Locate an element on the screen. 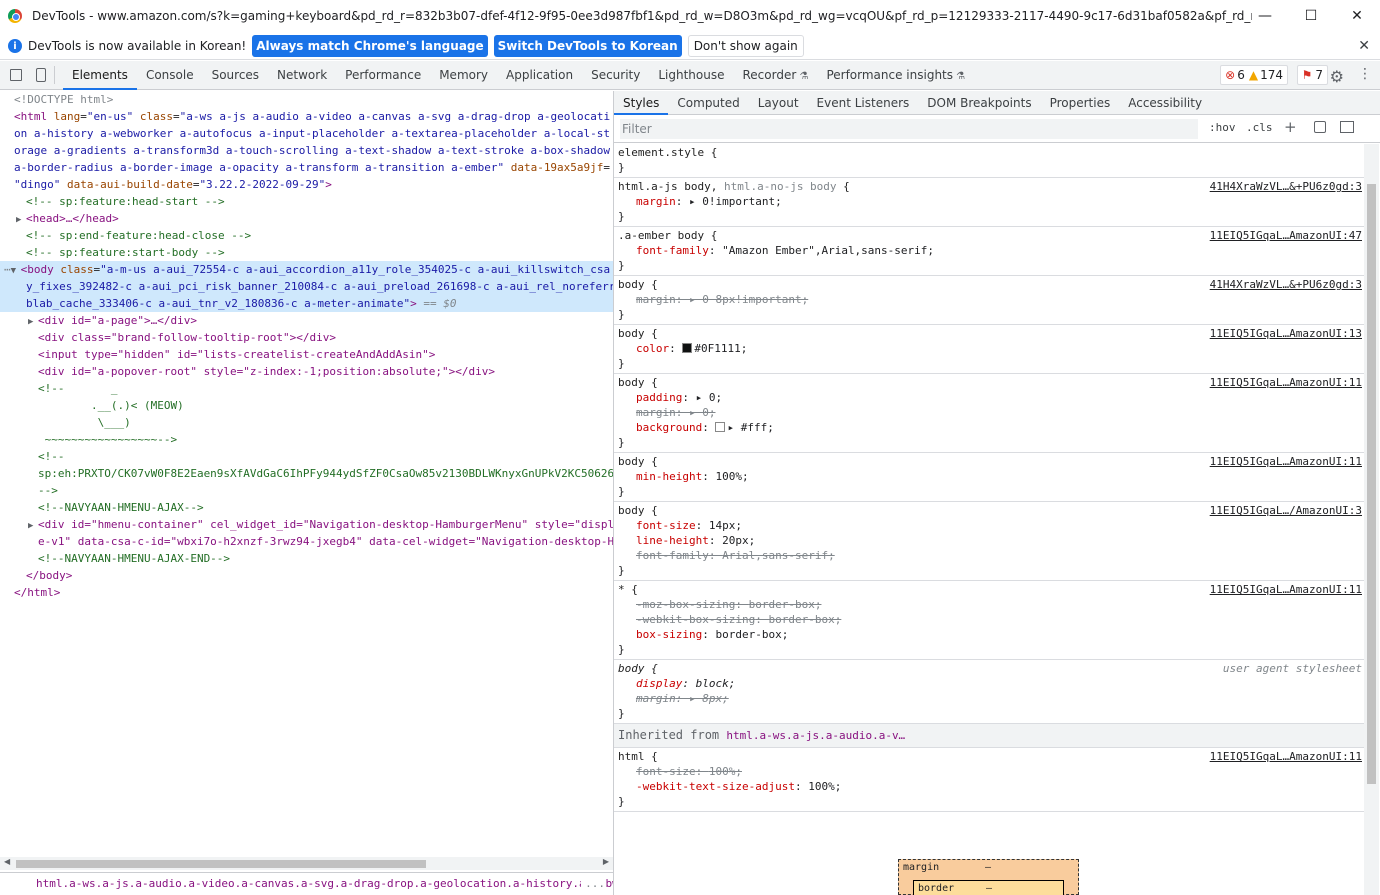 Image resolution: width=1380 pixels, height=895 pixels. sidebar-tab-dom-breakpoints: DOM Breakpoints is located at coordinates (979, 103).